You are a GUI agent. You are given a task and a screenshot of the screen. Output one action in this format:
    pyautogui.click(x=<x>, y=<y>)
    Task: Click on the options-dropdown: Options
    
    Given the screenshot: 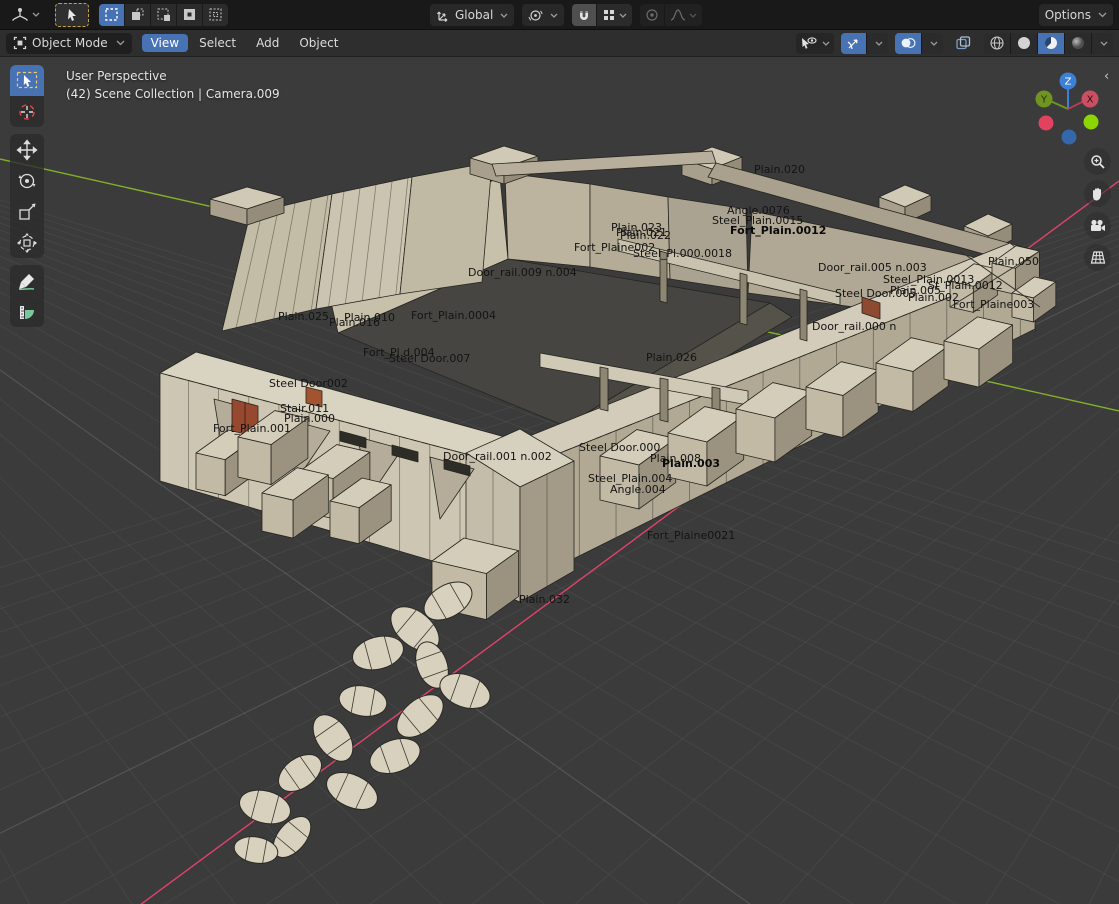 What is the action you would take?
    pyautogui.click(x=1075, y=14)
    